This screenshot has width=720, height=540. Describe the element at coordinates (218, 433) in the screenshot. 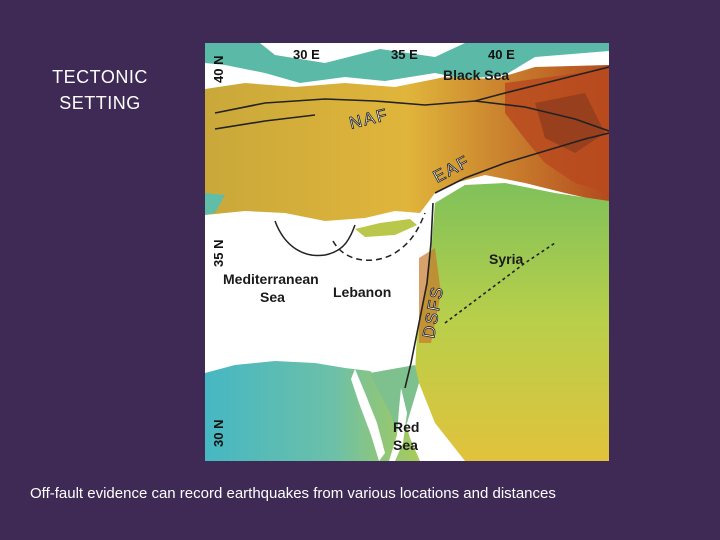

I see `latitude-label-30n: 30 N` at that location.